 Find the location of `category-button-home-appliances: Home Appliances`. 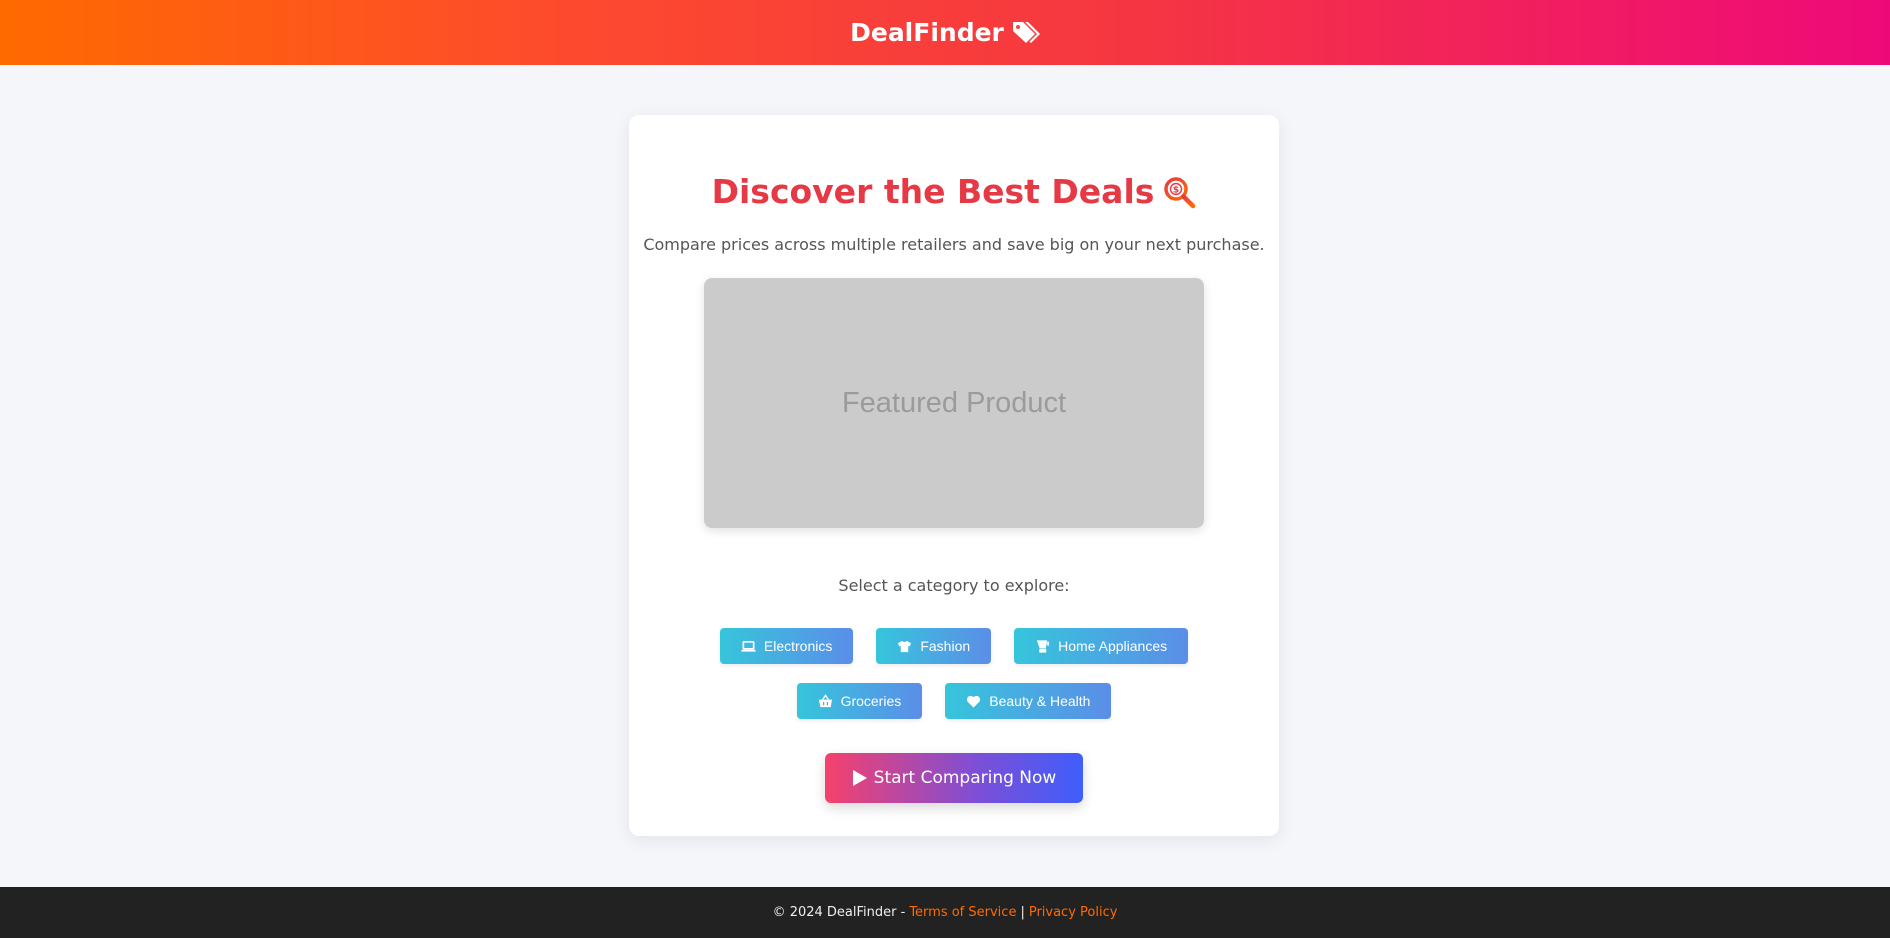

category-button-home-appliances: Home Appliances is located at coordinates (1101, 646).